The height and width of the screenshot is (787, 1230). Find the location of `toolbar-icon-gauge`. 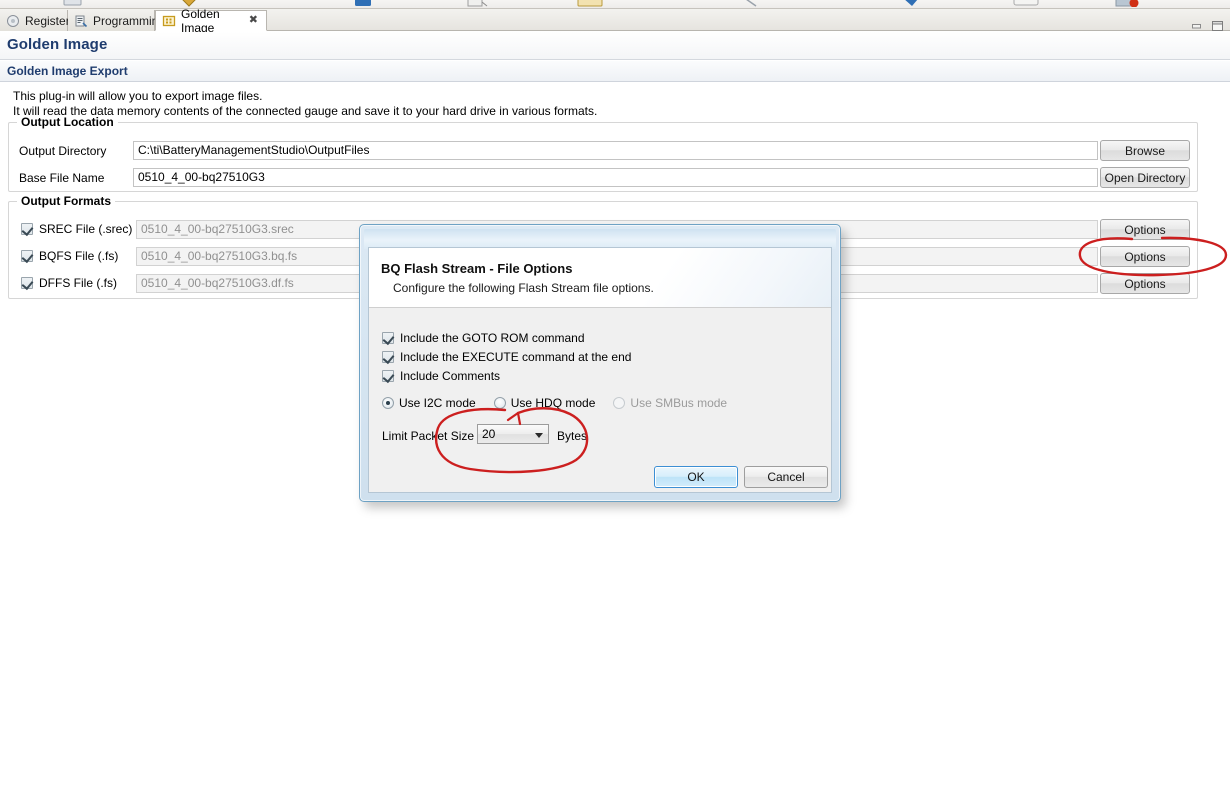

toolbar-icon-gauge is located at coordinates (590, 3).